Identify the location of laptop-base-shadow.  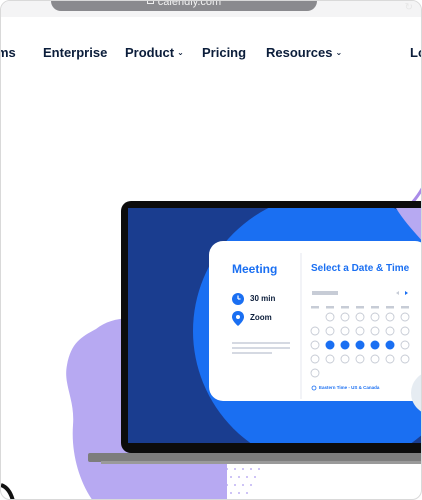
(261, 462).